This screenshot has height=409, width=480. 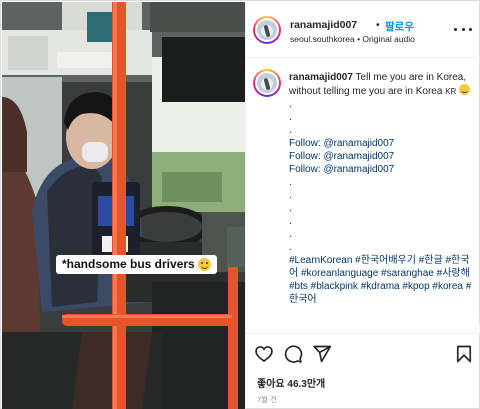 What do you see at coordinates (267, 399) in the screenshot?
I see `post-timestamp: 7월 전` at bounding box center [267, 399].